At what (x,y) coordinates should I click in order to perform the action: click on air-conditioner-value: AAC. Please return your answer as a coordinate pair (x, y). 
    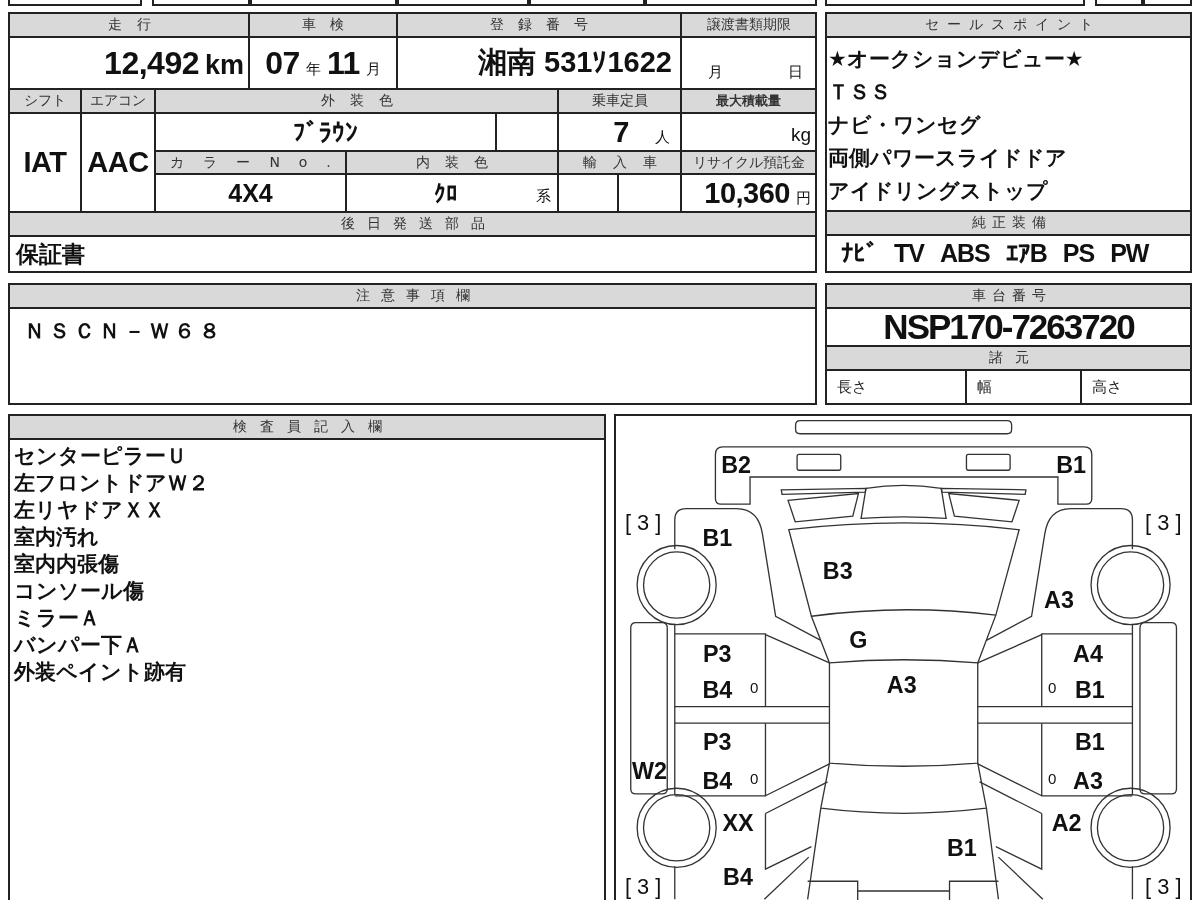
    Looking at the image, I should click on (118, 162).